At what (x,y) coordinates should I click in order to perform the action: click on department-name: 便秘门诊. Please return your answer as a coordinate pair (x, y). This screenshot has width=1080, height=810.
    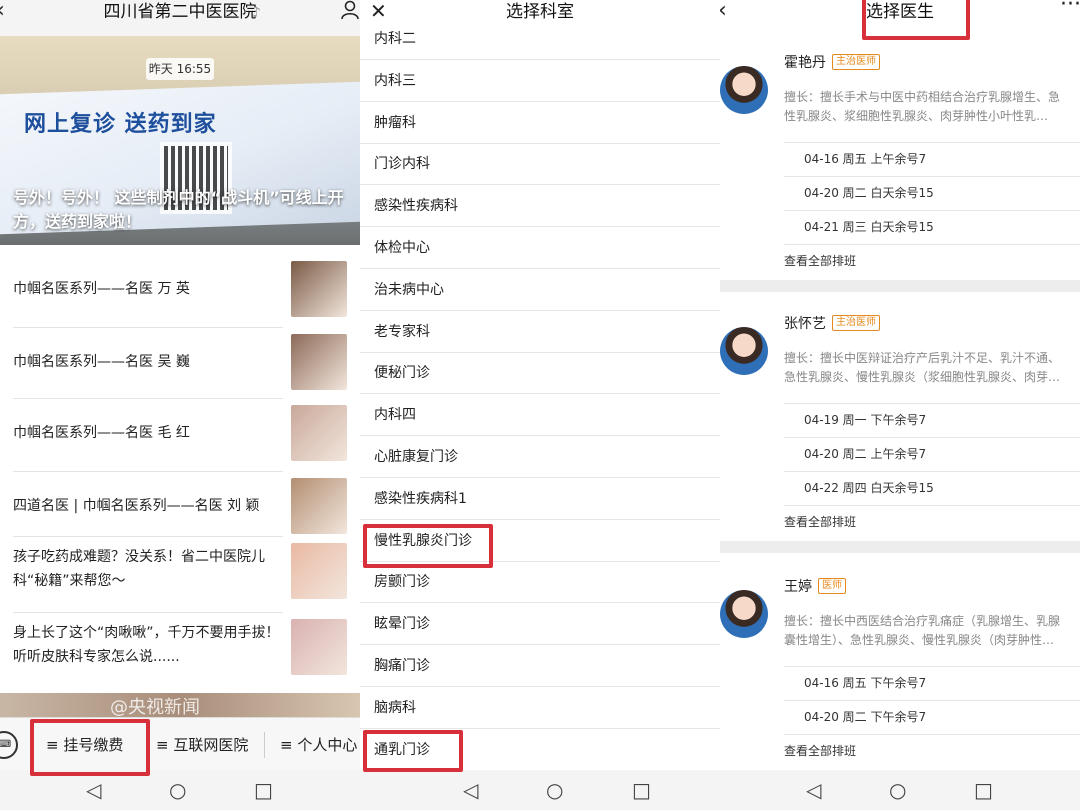
    Looking at the image, I should click on (402, 373).